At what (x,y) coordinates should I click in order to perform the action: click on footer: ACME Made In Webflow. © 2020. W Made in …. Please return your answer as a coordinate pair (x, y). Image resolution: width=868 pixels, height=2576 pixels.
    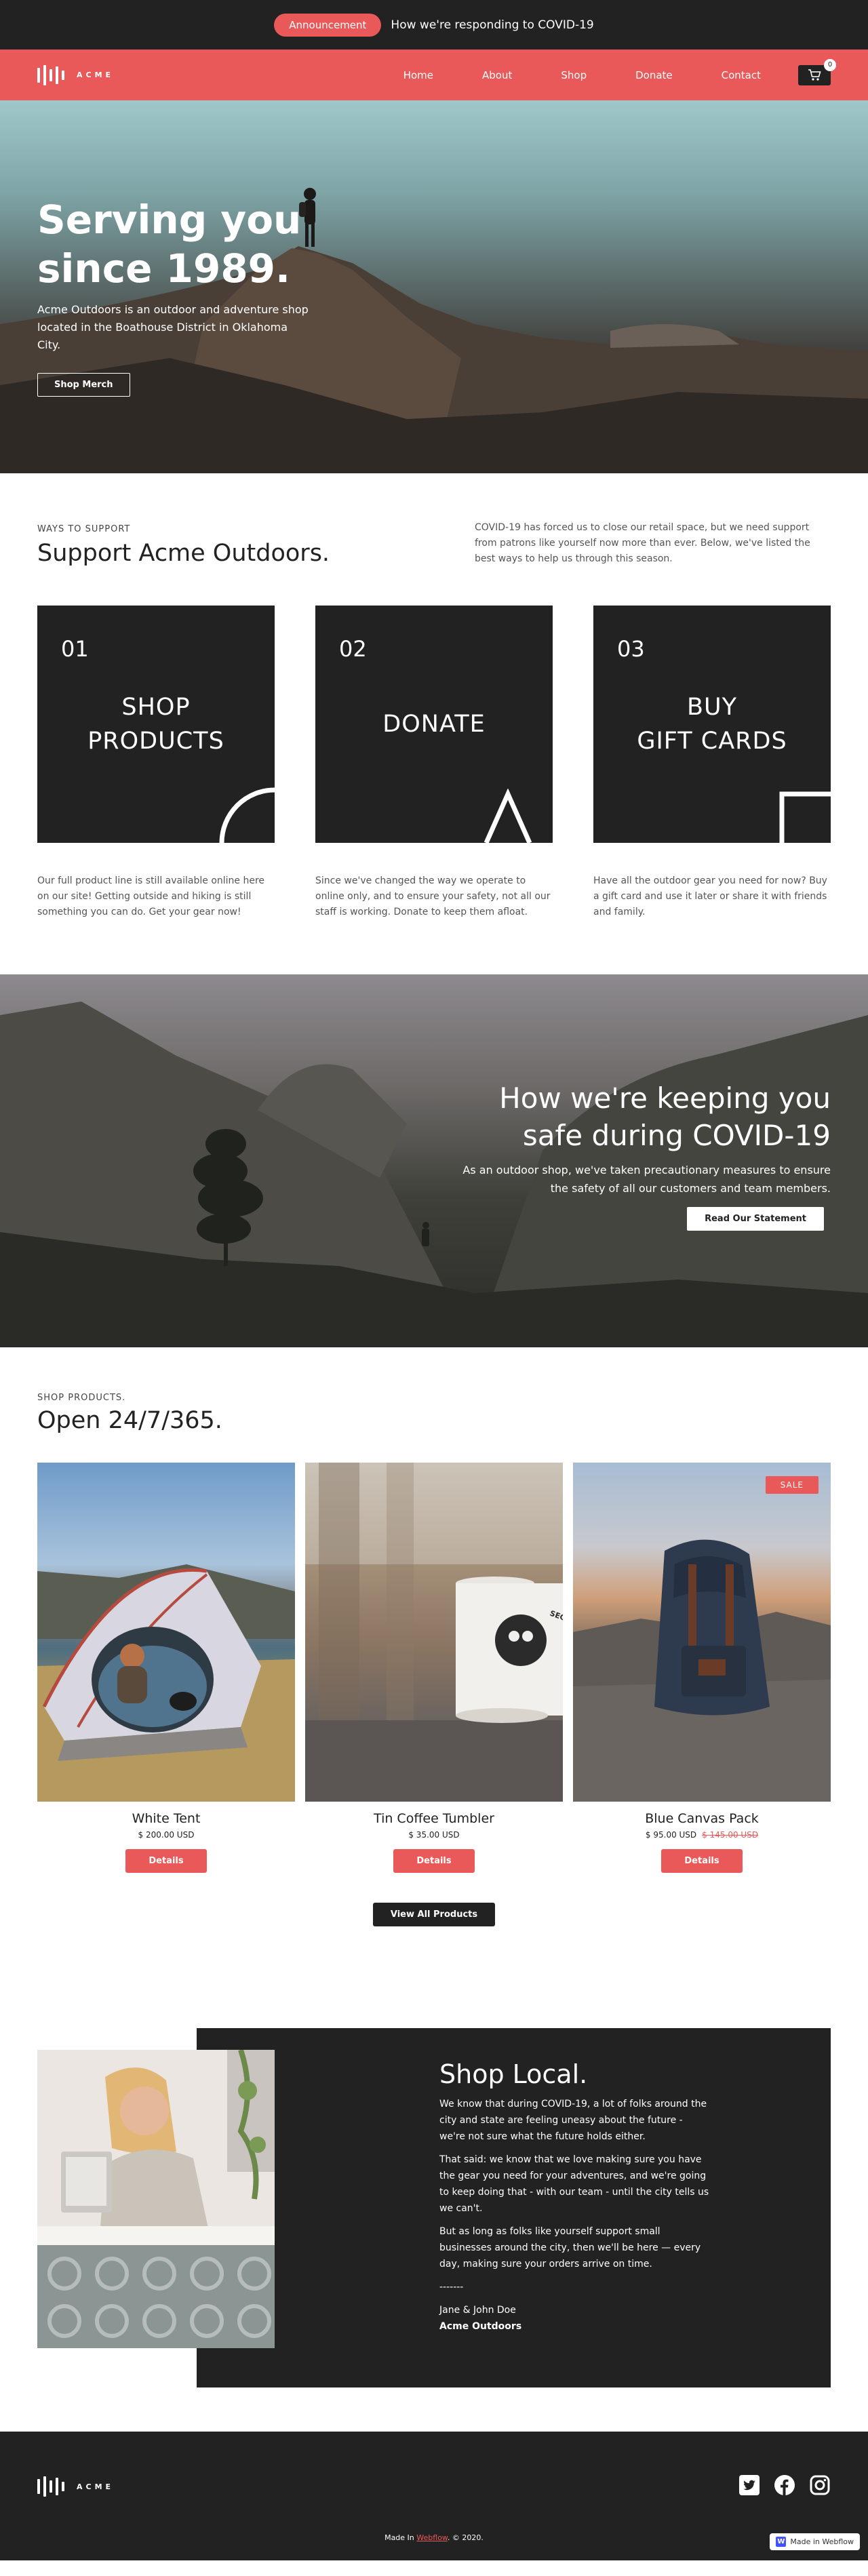
    Looking at the image, I should click on (434, 2496).